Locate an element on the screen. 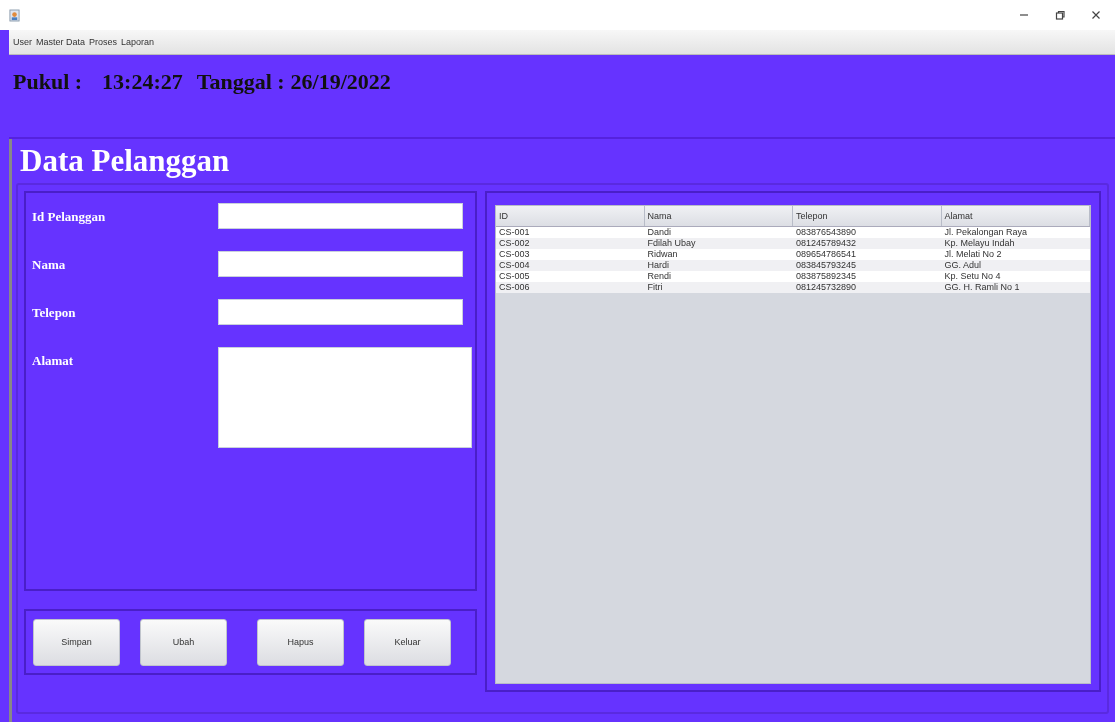 The height and width of the screenshot is (722, 1115). table-row: CS-002 Fdilah Ubay 081245789432 Kp. Melayu Indah is located at coordinates (793, 243).